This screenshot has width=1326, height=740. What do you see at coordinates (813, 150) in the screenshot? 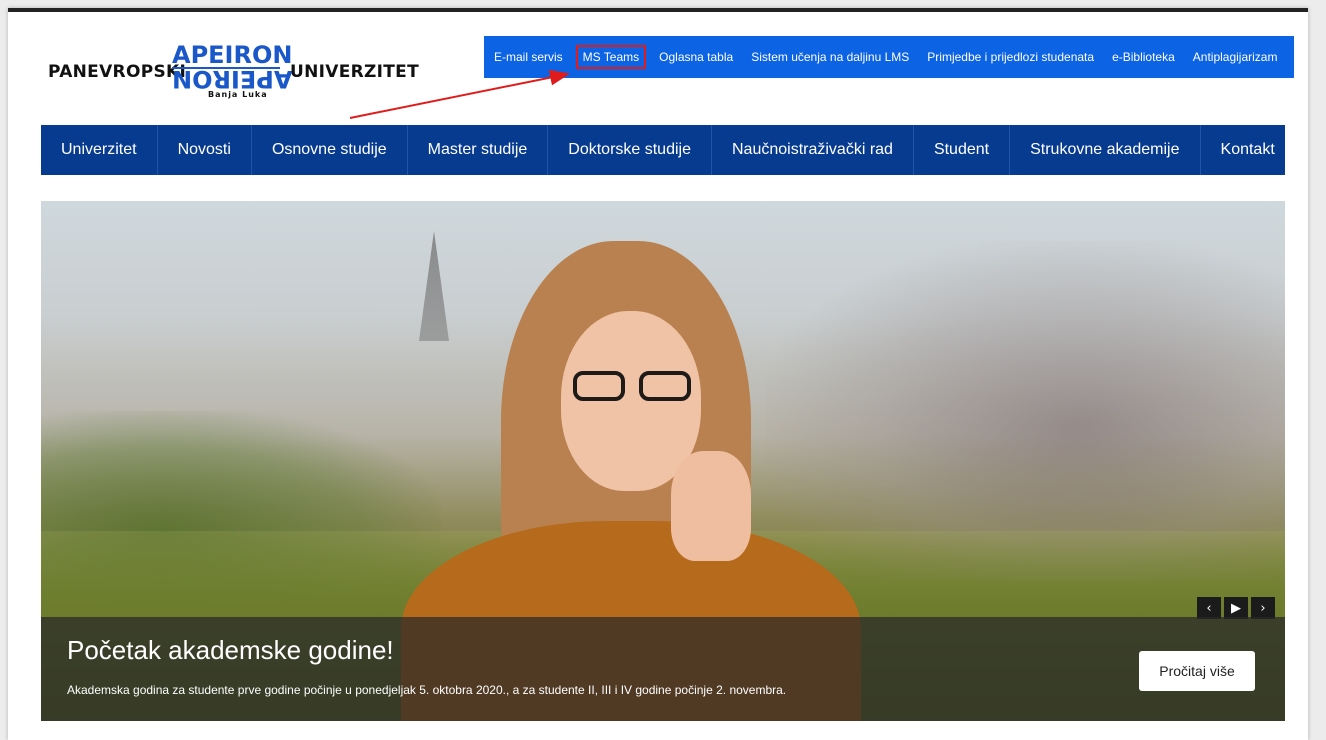
I see `nav-naucnoistrazivacki-rad: Naučnoistraživački rad` at bounding box center [813, 150].